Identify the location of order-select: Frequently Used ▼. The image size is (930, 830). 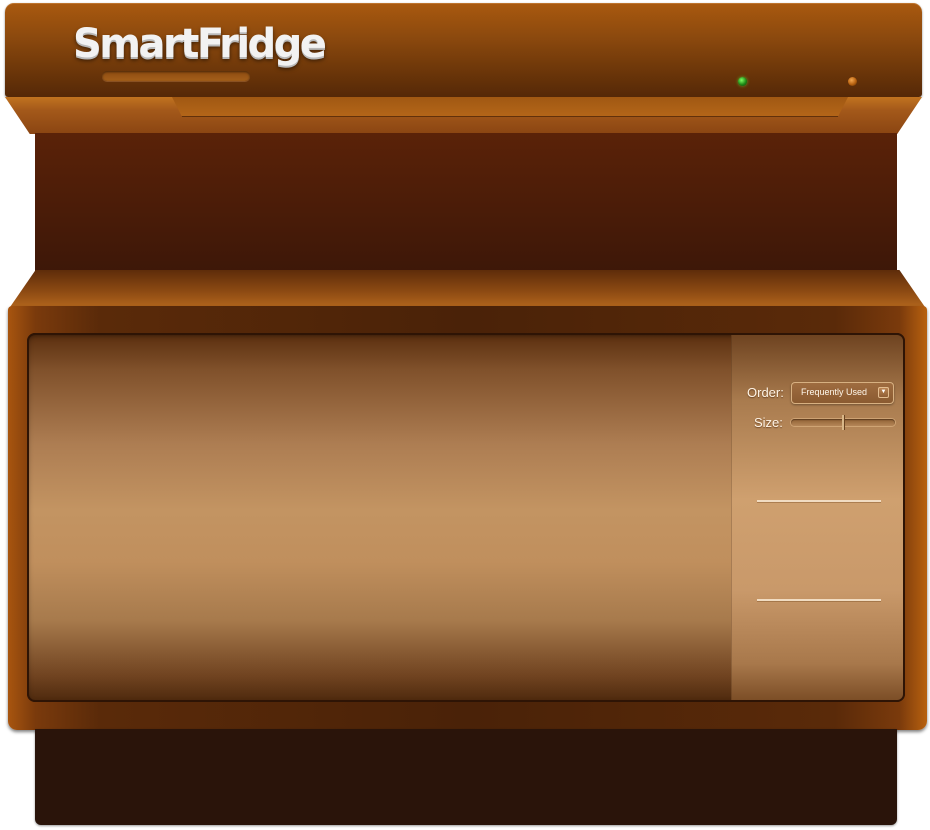
(842, 393).